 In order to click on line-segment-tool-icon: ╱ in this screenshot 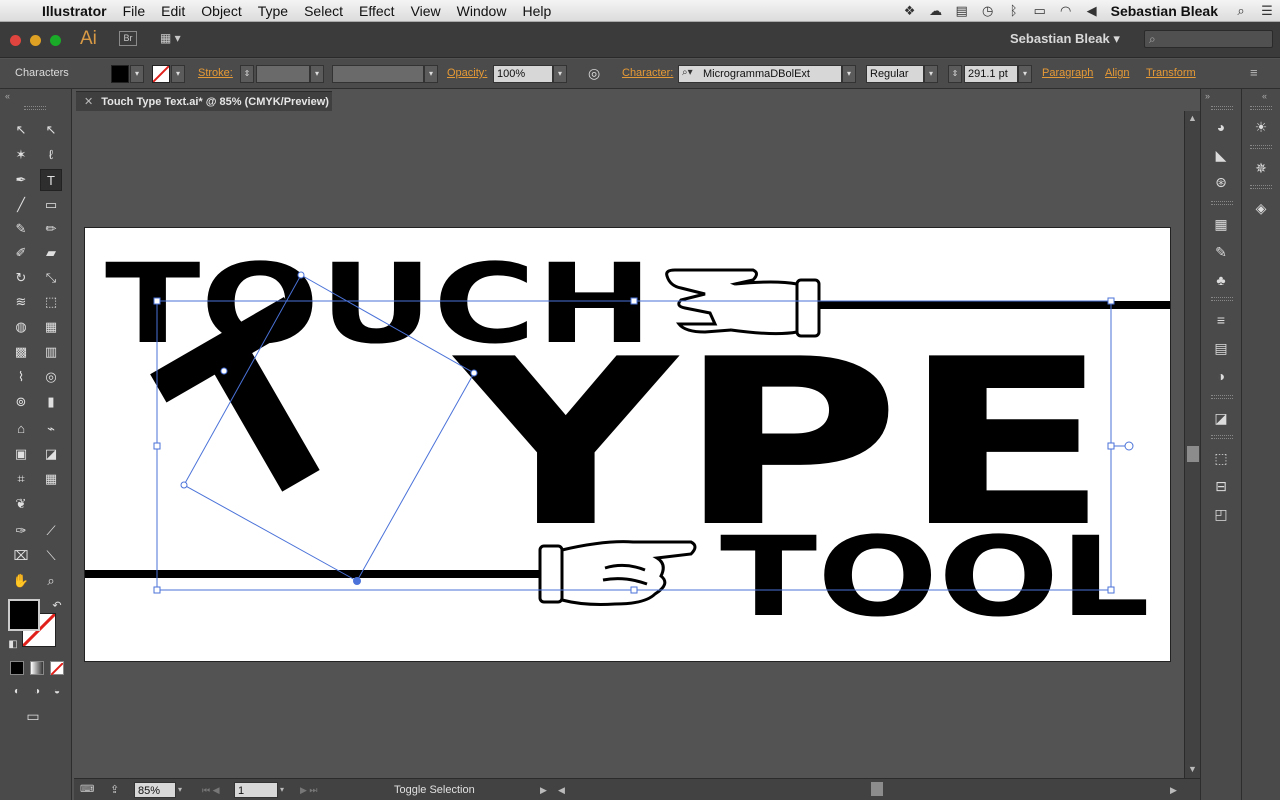, I will do `click(21, 205)`.